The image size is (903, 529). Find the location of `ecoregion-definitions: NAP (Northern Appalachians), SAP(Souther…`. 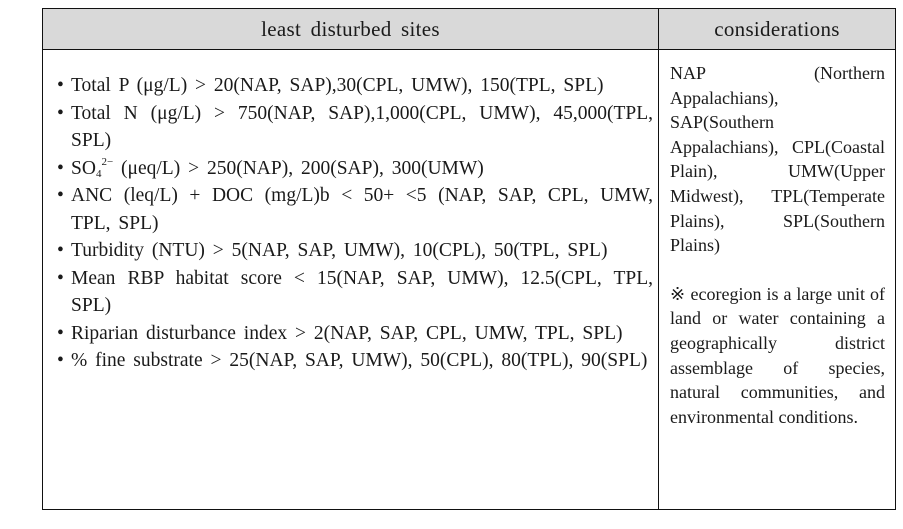

ecoregion-definitions: NAP (Northern Appalachians), SAP(Souther… is located at coordinates (777, 159).